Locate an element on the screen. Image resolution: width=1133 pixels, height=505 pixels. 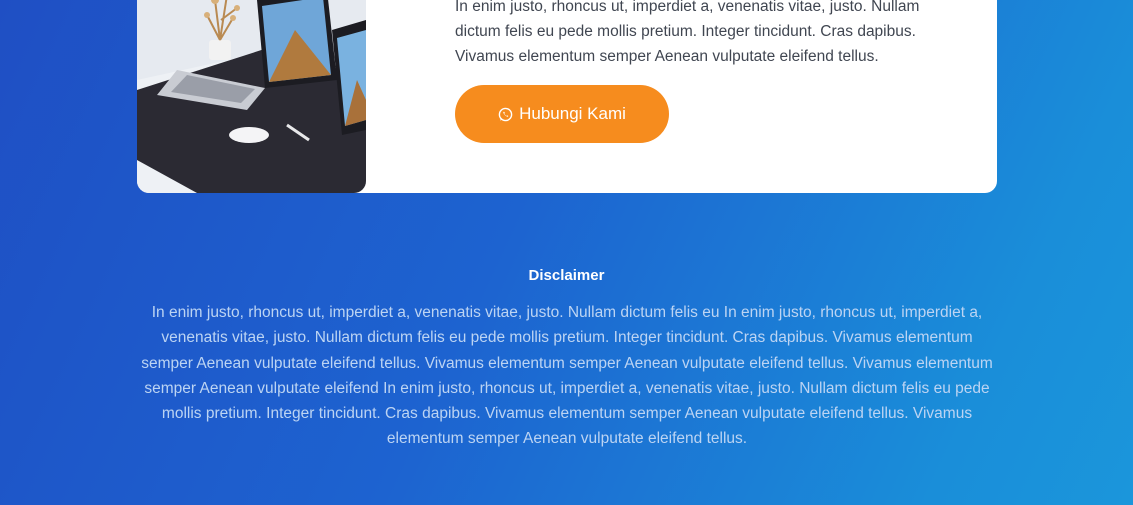
contact-us-label: Hubungi Kami is located at coordinates (572, 113).